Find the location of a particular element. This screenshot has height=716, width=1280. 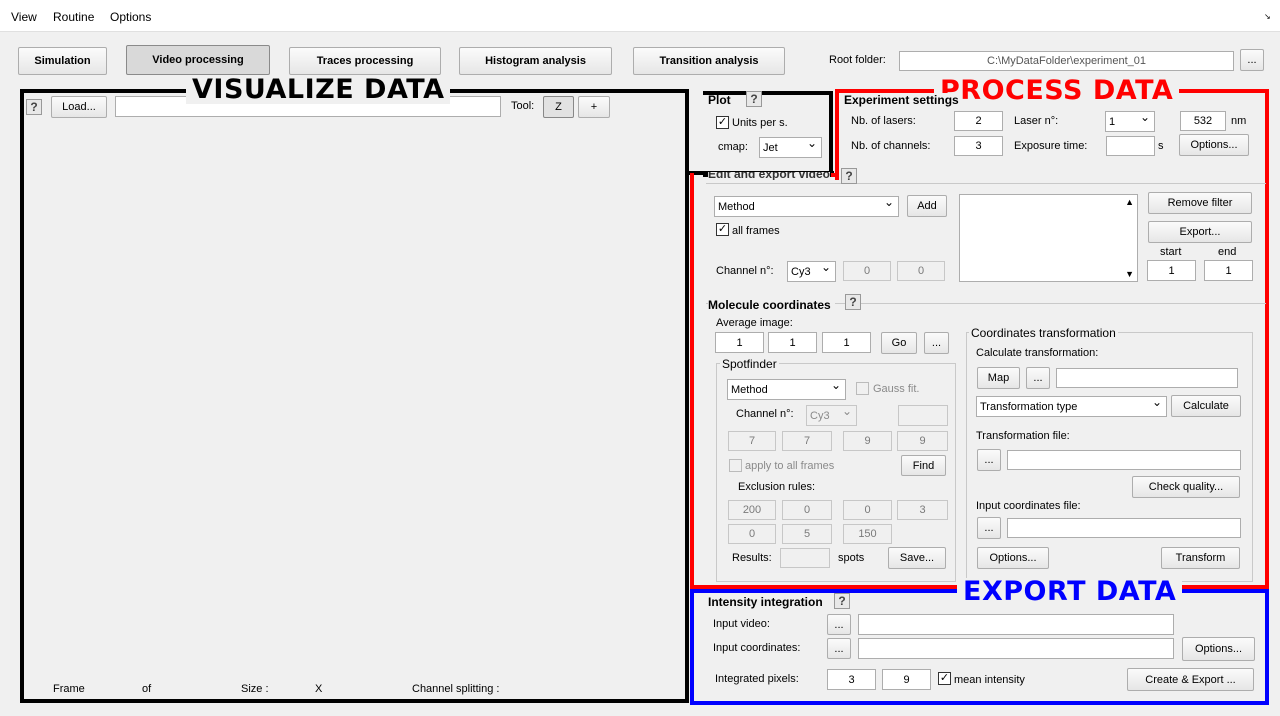

average-step-field: 1 is located at coordinates (792, 342).